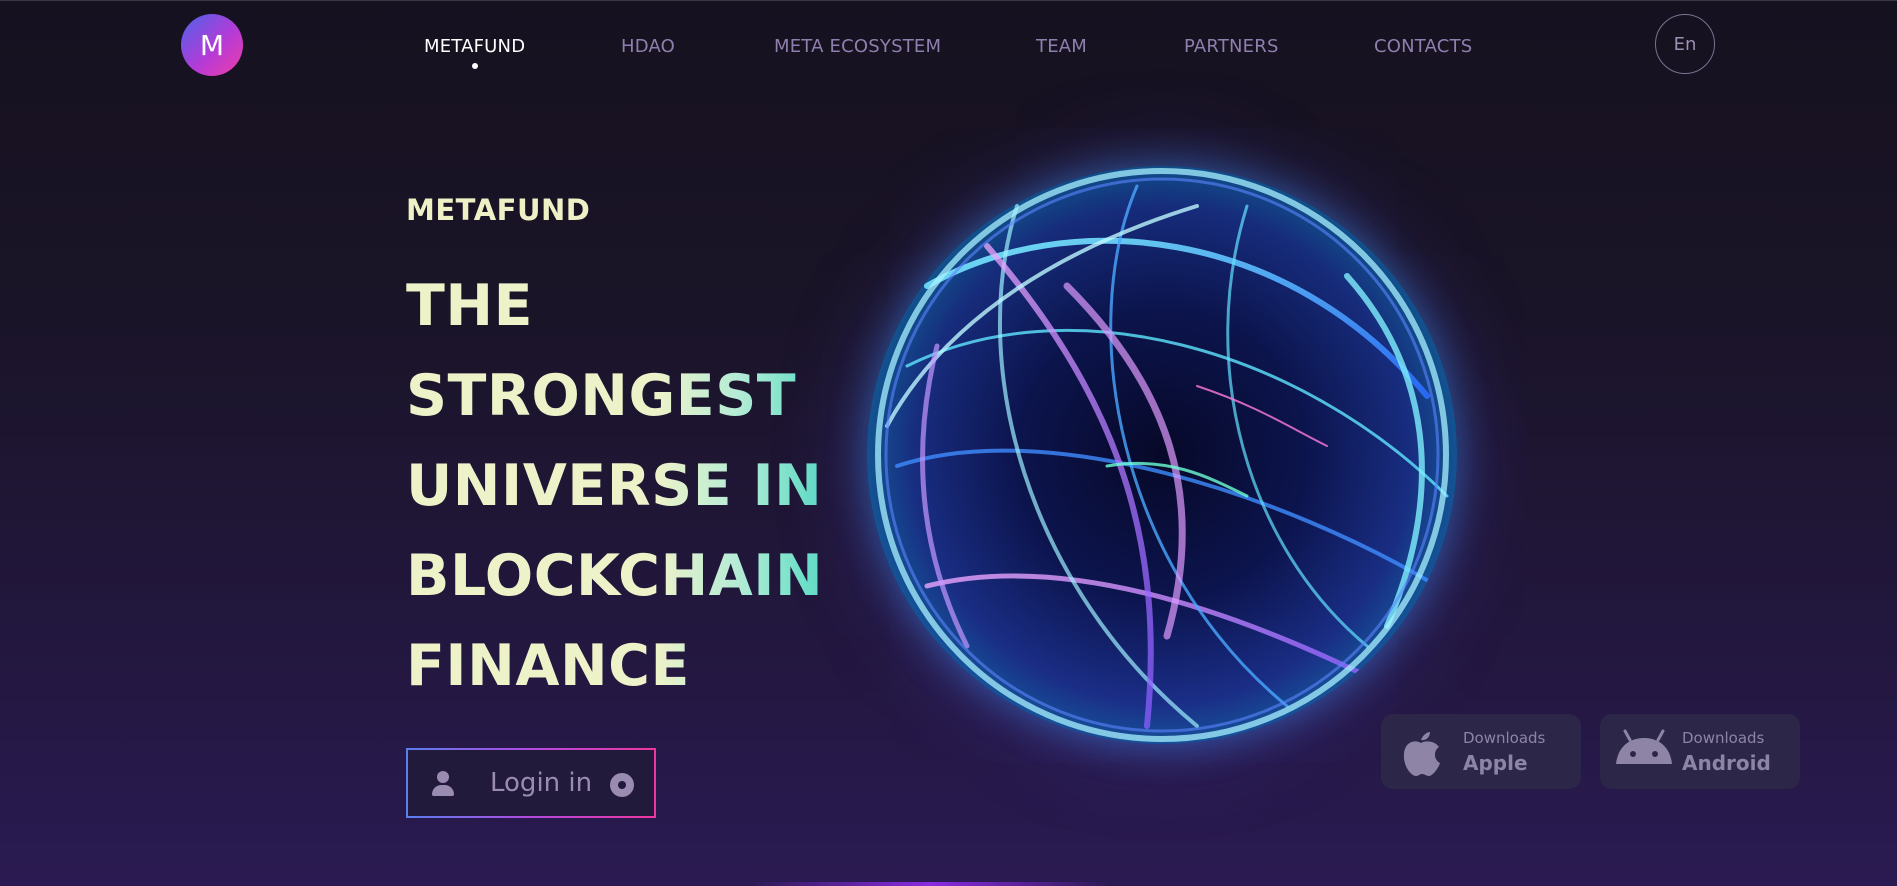 This screenshot has width=1897, height=886. I want to click on download-android-button: Downloads Android, so click(1700, 751).